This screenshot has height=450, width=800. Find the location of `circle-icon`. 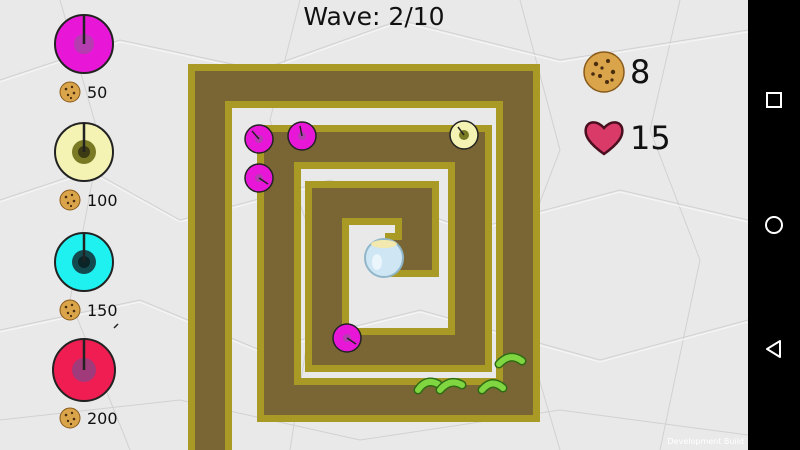

circle-icon is located at coordinates (774, 225).